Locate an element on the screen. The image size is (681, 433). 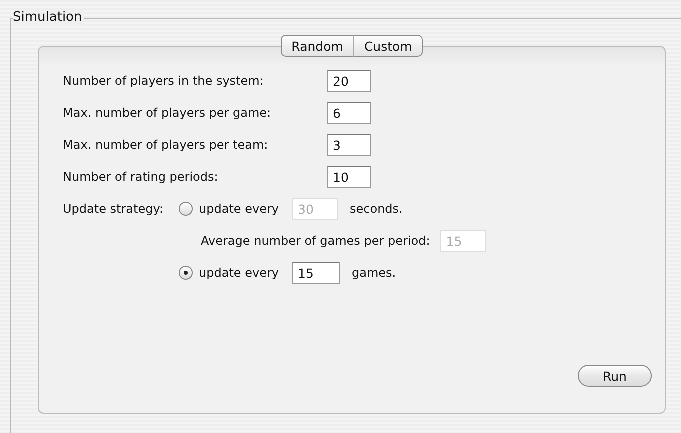
input-field: 10 is located at coordinates (349, 177).